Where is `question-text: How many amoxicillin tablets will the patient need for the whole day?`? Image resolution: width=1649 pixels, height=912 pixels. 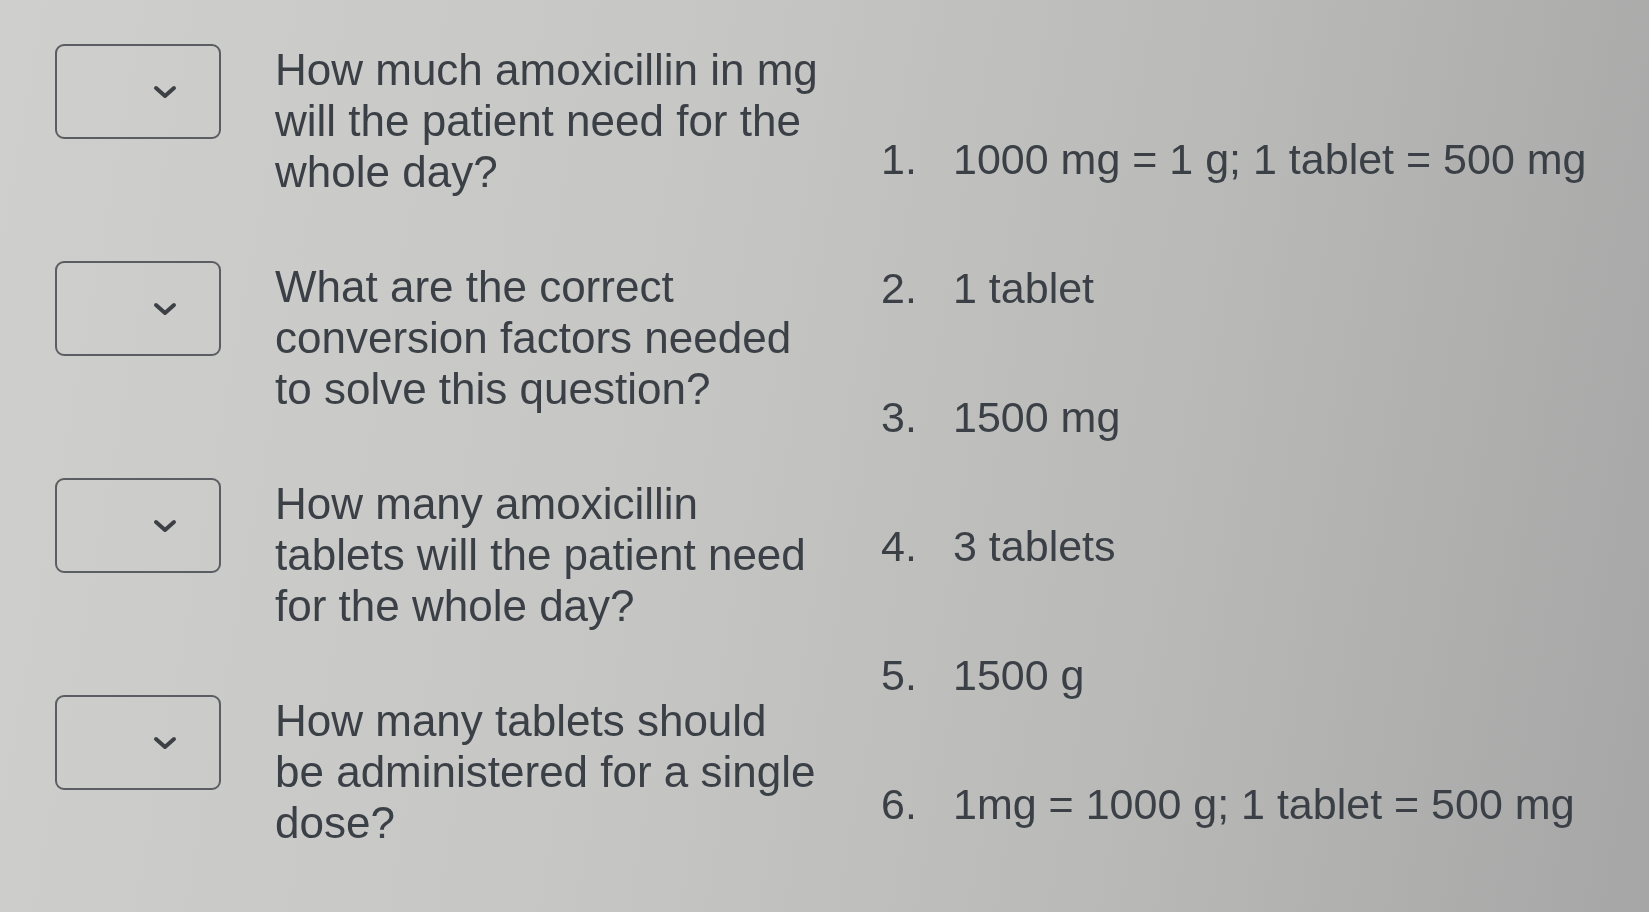 question-text: How many amoxicillin tablets will the patient need for the whole day? is located at coordinates (541, 554).